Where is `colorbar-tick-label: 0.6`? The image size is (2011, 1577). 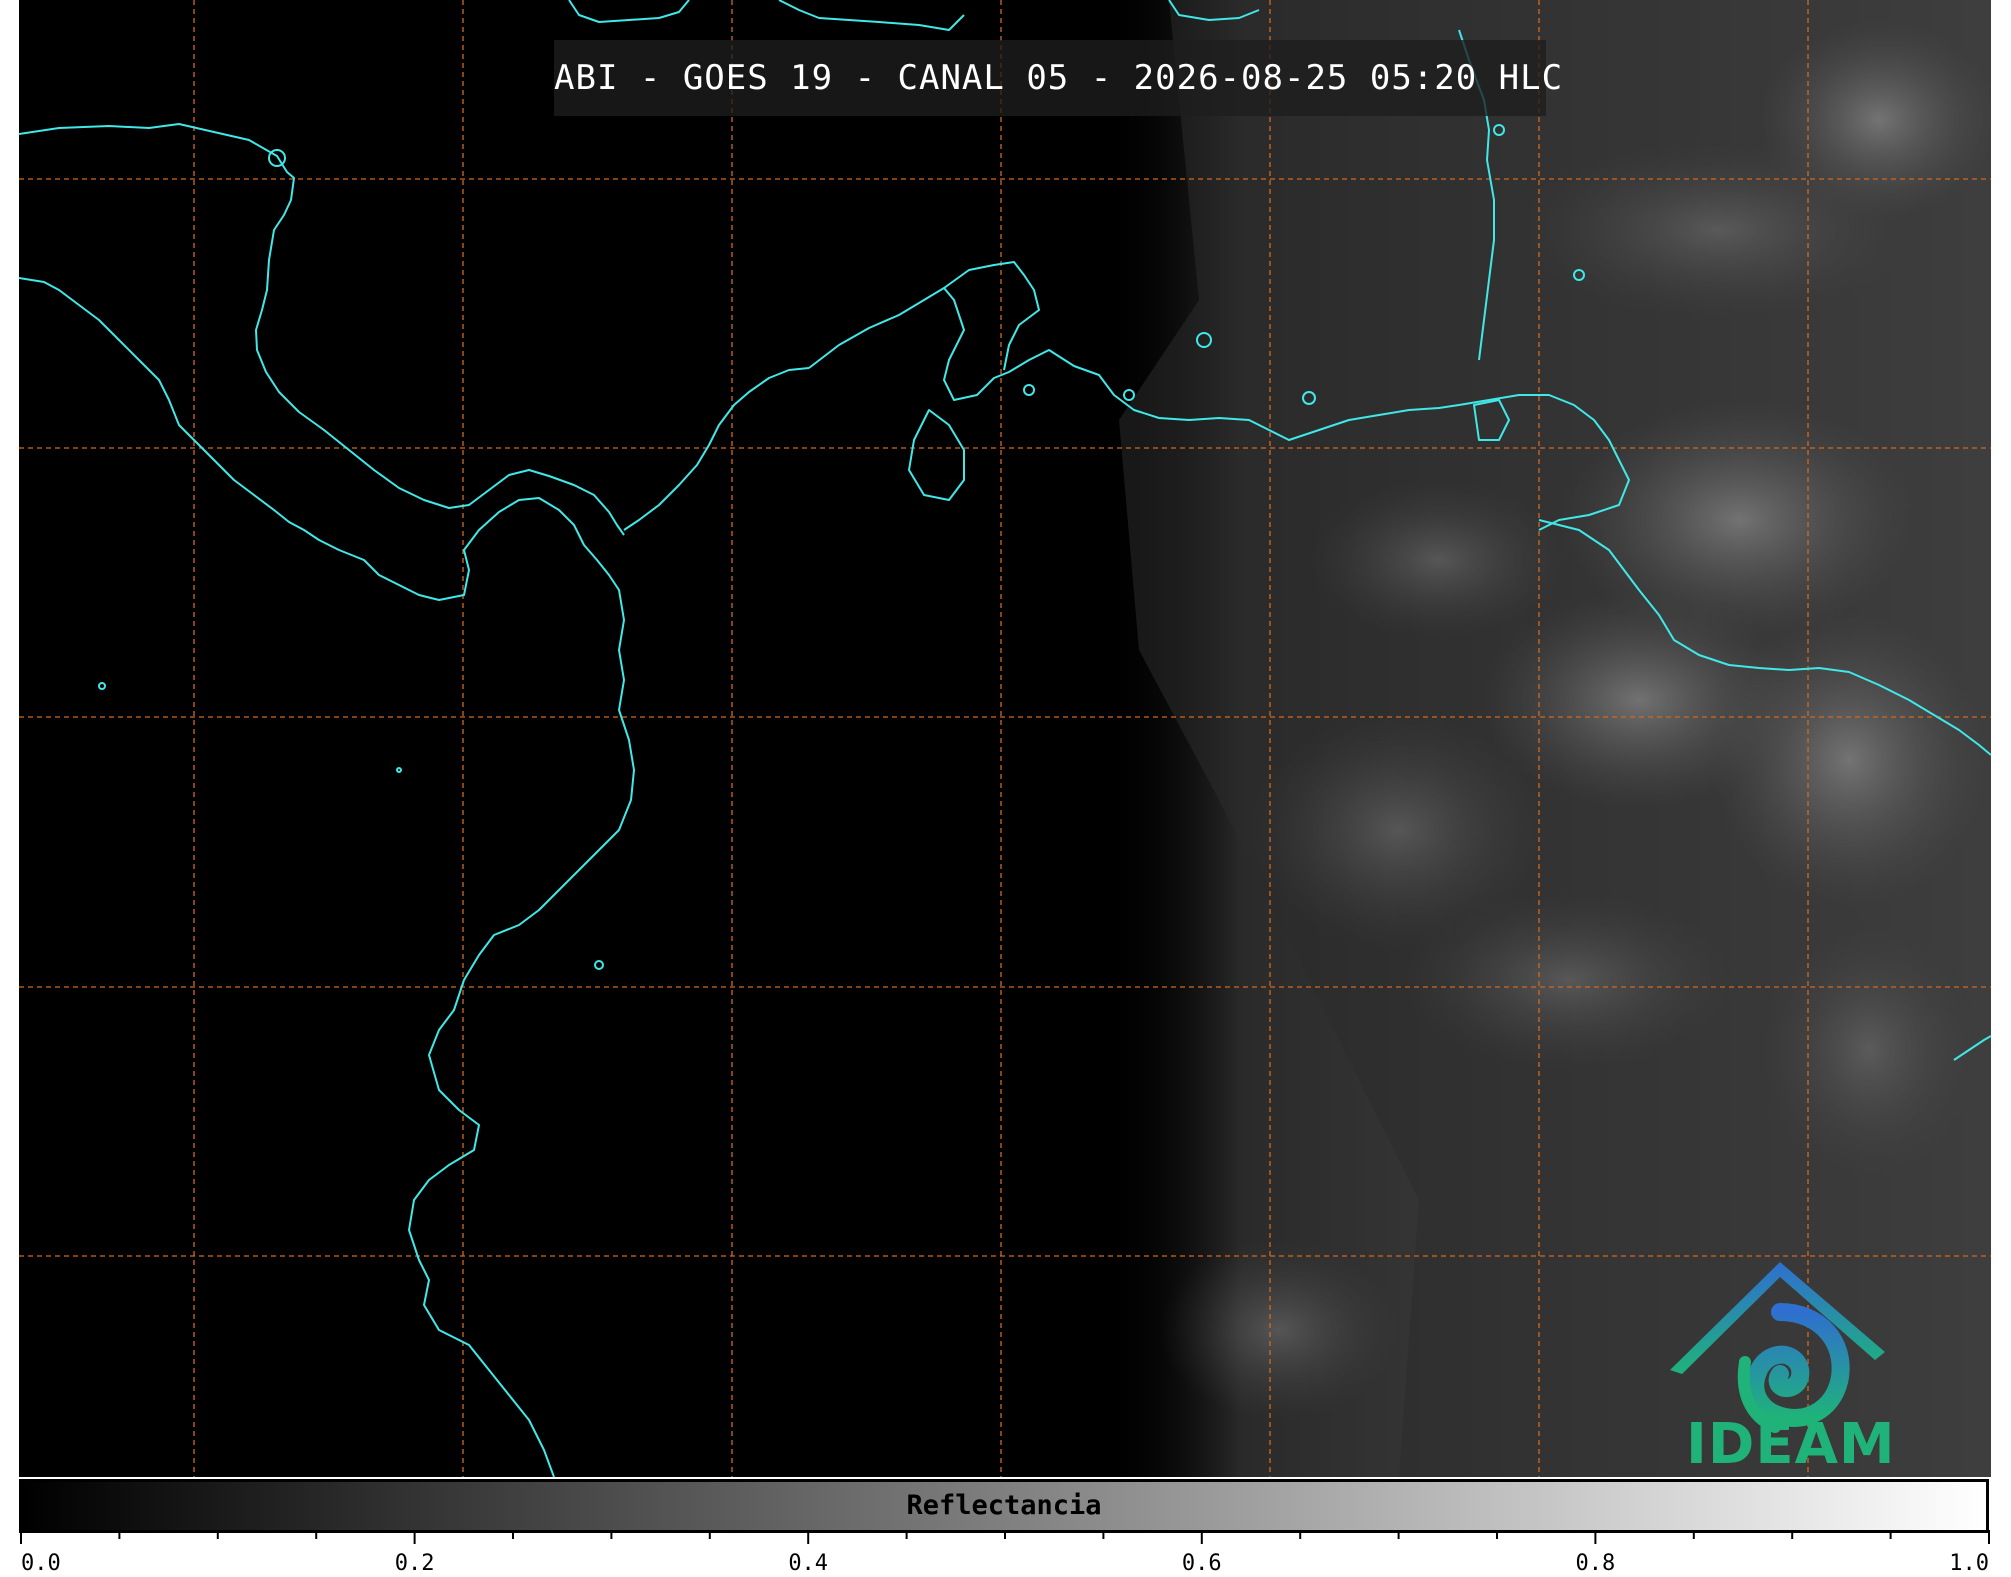 colorbar-tick-label: 0.6 is located at coordinates (1202, 1563).